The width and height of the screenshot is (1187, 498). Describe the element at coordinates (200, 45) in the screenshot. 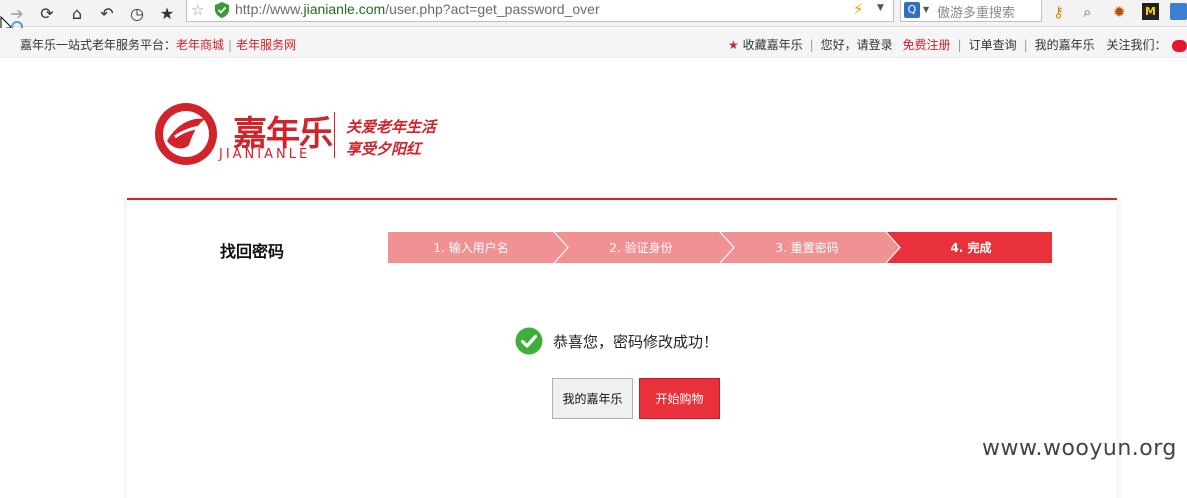

I see `link-mall: 老年商城` at that location.